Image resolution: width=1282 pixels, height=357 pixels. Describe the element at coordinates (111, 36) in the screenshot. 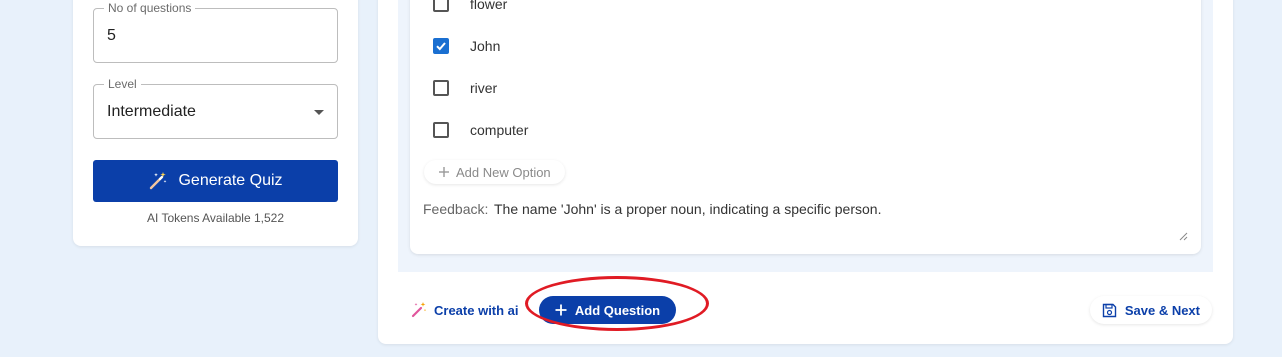

I see `questions-count-value: 5` at that location.